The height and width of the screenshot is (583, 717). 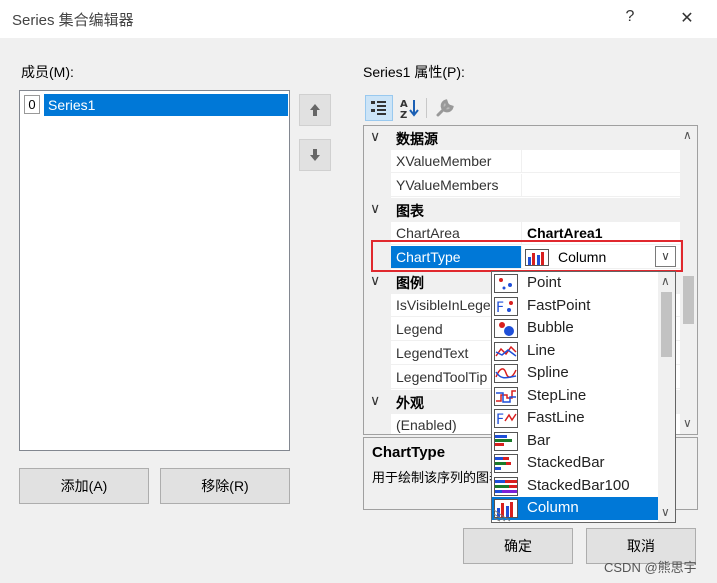 What do you see at coordinates (506, 486) in the screenshot?
I see `stackedbar100-chart-icon` at bounding box center [506, 486].